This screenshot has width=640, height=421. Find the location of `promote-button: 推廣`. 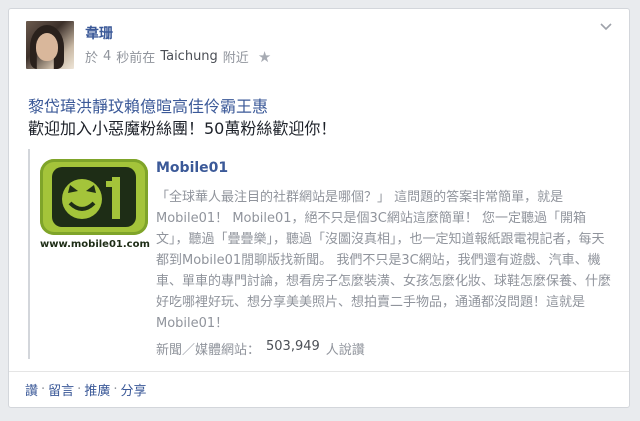

promote-button: 推廣 is located at coordinates (97, 389).